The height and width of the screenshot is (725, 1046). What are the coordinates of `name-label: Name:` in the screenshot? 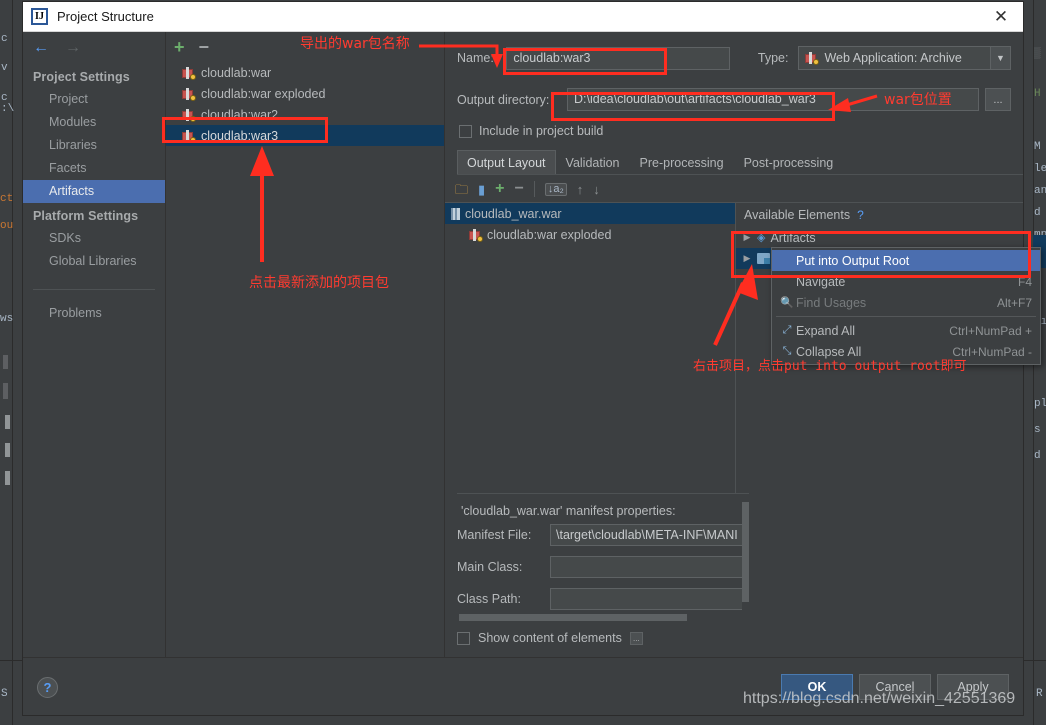 It's located at (475, 58).